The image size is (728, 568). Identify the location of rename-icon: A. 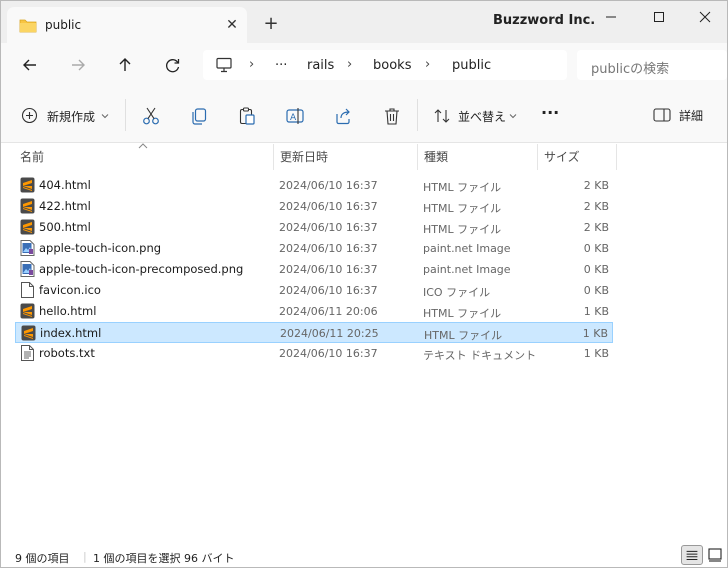
(295, 116).